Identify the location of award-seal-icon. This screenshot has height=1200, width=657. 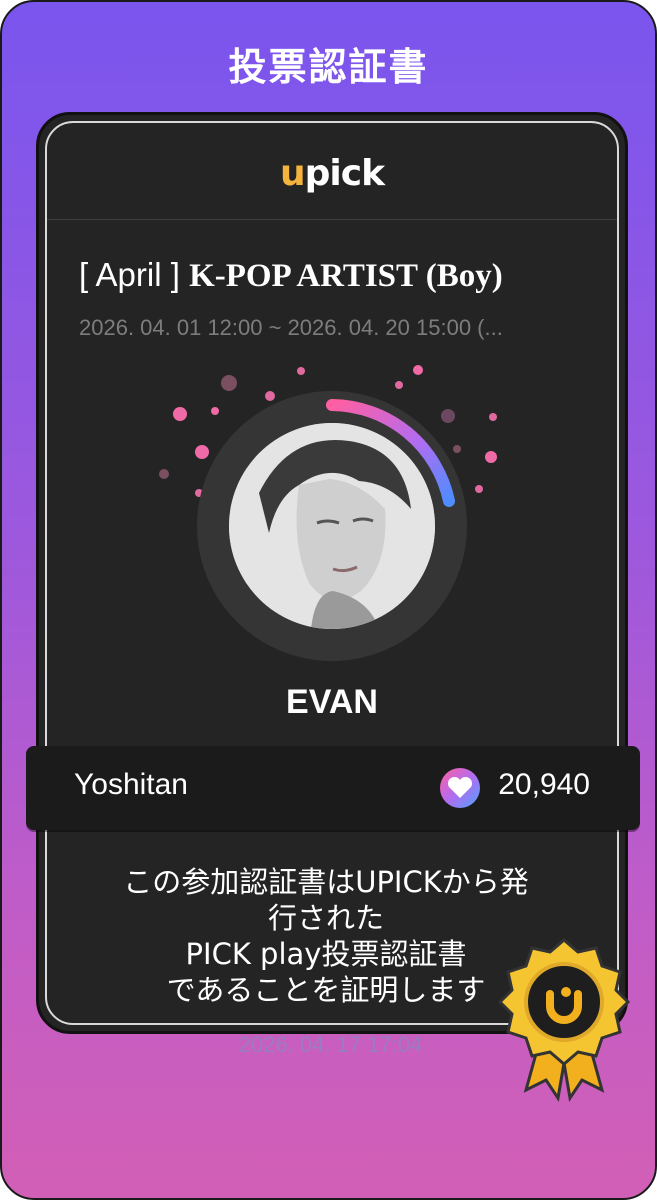
(564, 1017).